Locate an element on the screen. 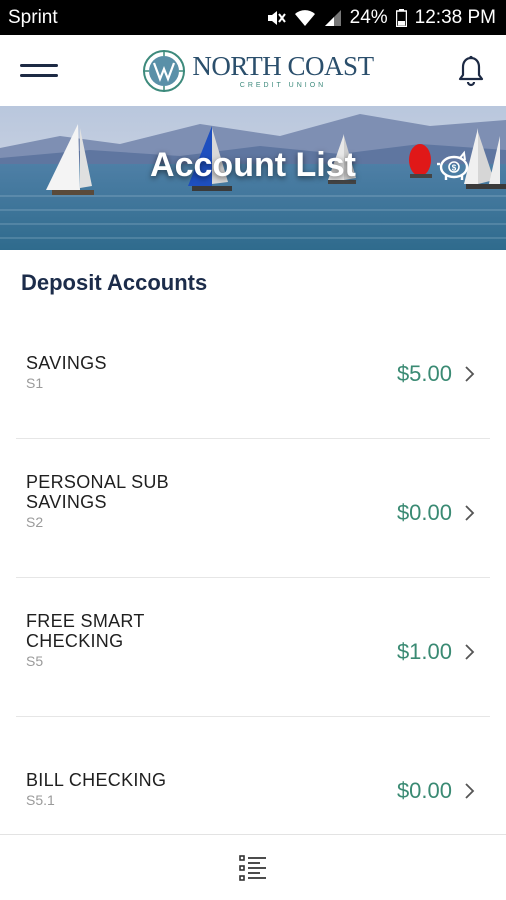 This screenshot has width=506, height=900. status-icons: 24% 12:38 PM is located at coordinates (381, 18).